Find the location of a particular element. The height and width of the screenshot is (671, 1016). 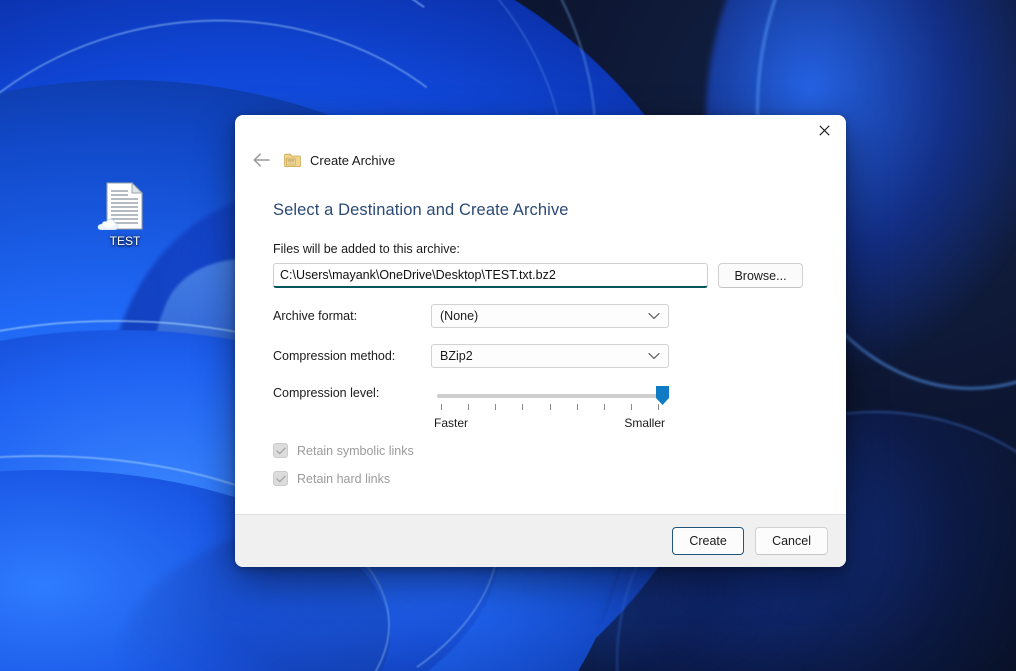

compression-level-slider: Faster Smaller is located at coordinates (550, 408).